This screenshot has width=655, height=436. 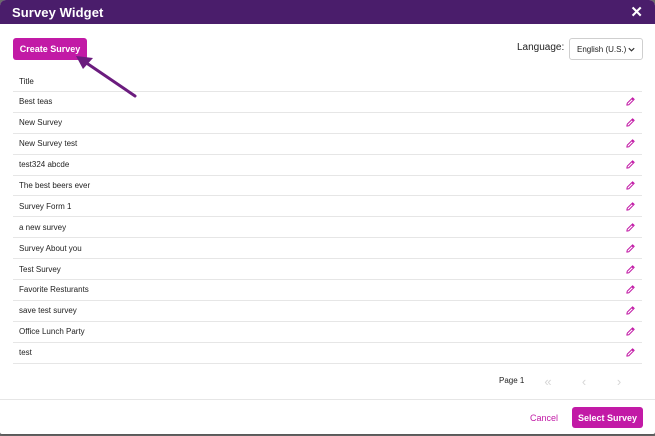 I want to click on create-survey-button: Create Survey, so click(x=50, y=49).